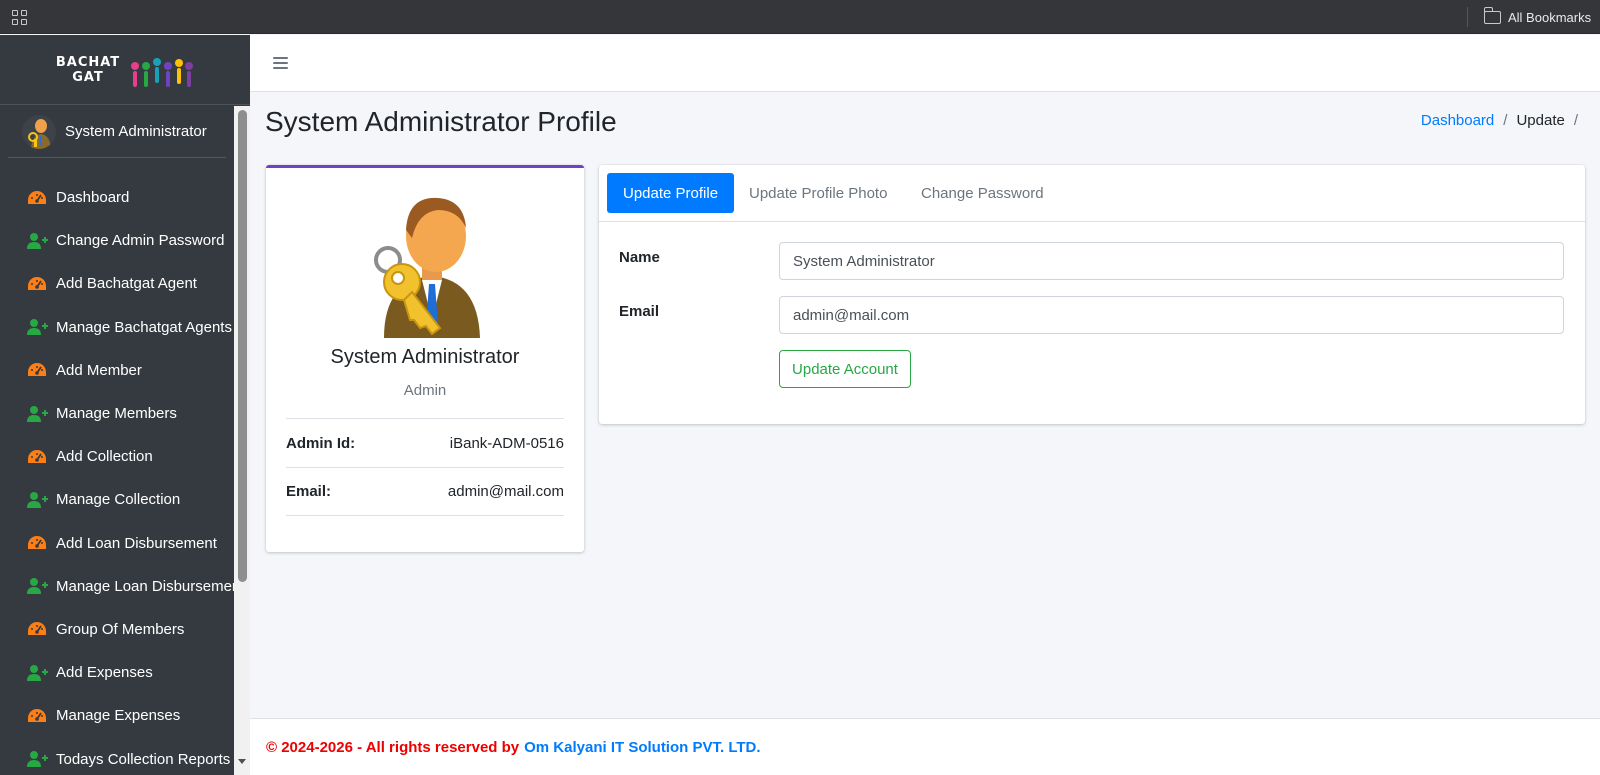 The image size is (1600, 775). I want to click on bookmarks-divider, so click(1467, 17).